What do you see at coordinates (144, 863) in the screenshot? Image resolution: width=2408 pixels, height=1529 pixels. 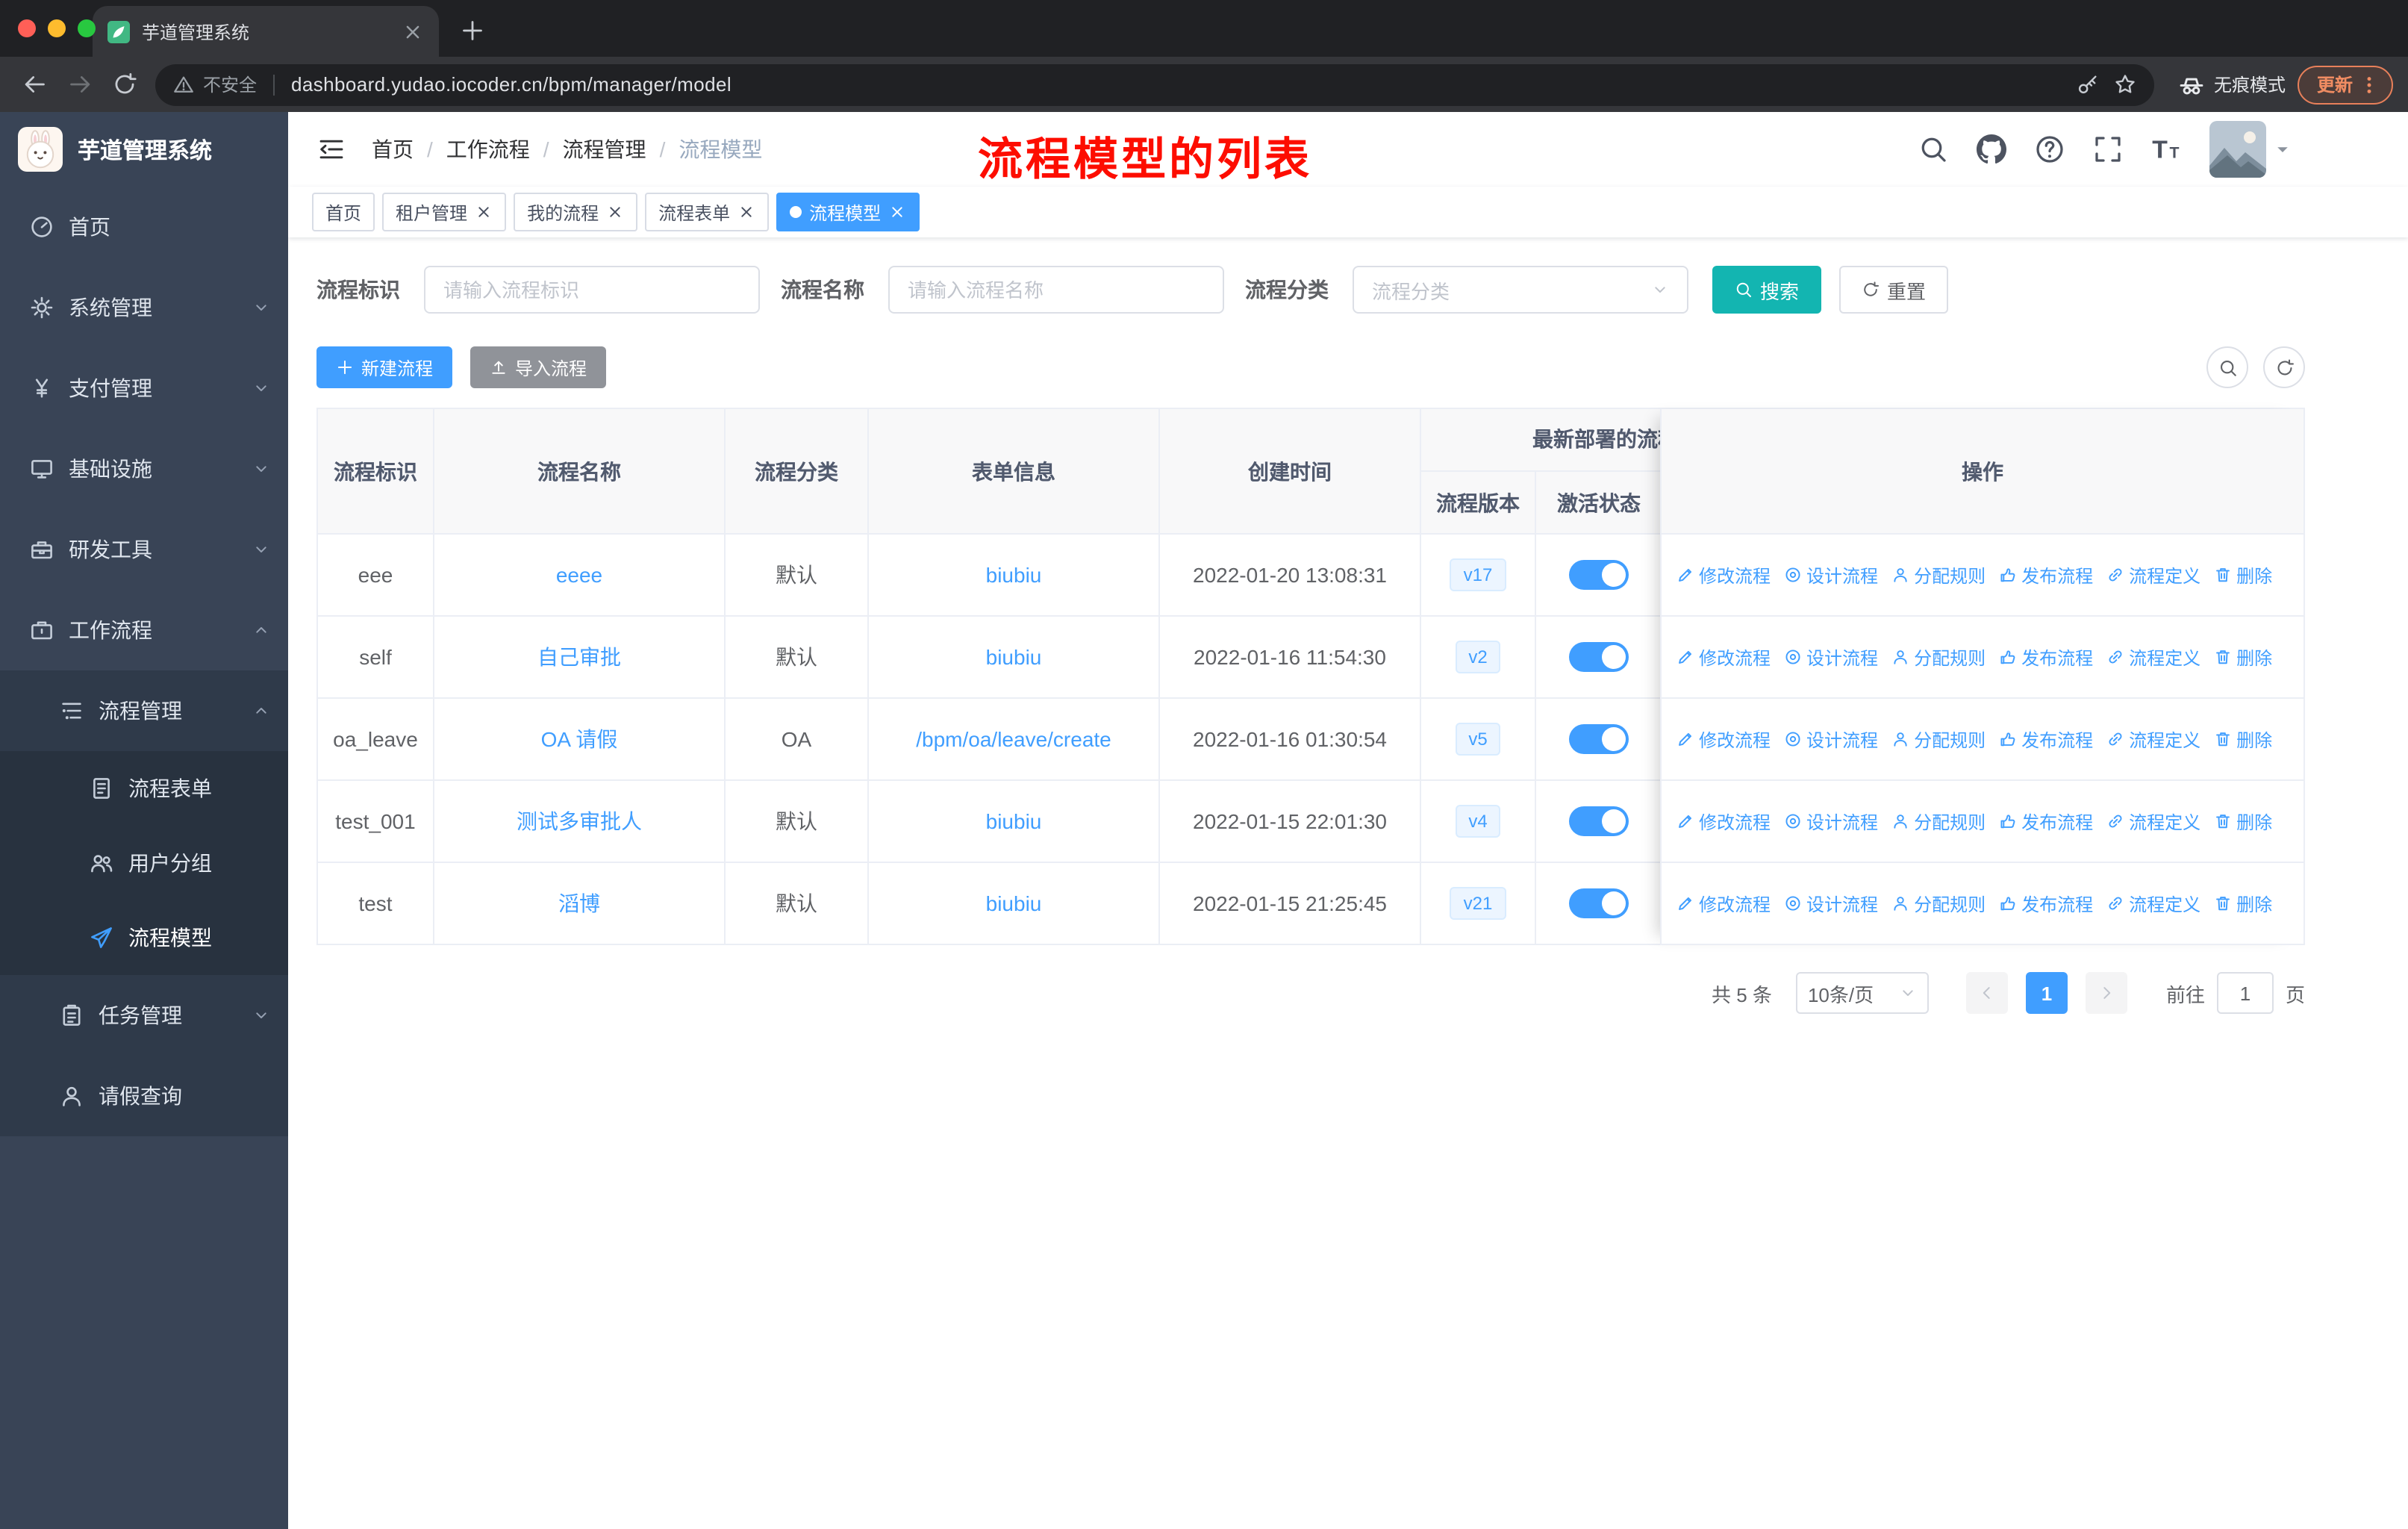 I see `sidebar-item-user-group: 用户分组` at bounding box center [144, 863].